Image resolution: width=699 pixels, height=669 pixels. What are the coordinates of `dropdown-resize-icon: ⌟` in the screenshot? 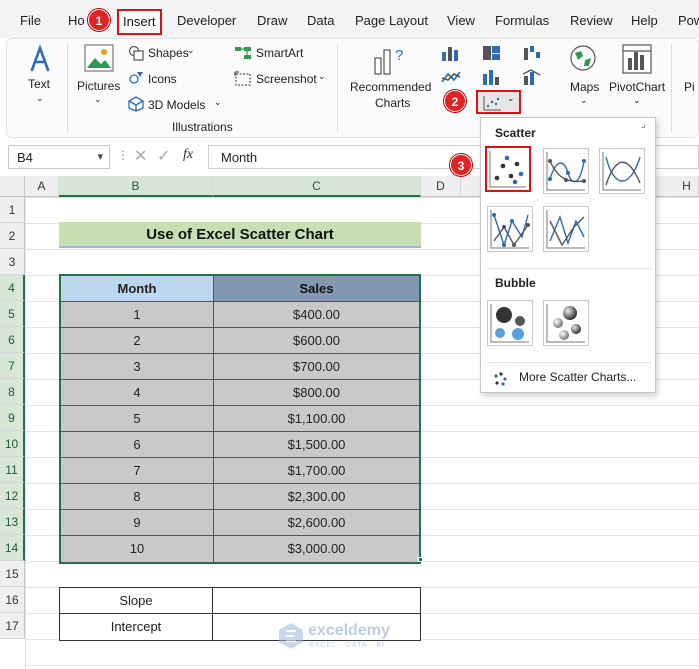 It's located at (643, 124).